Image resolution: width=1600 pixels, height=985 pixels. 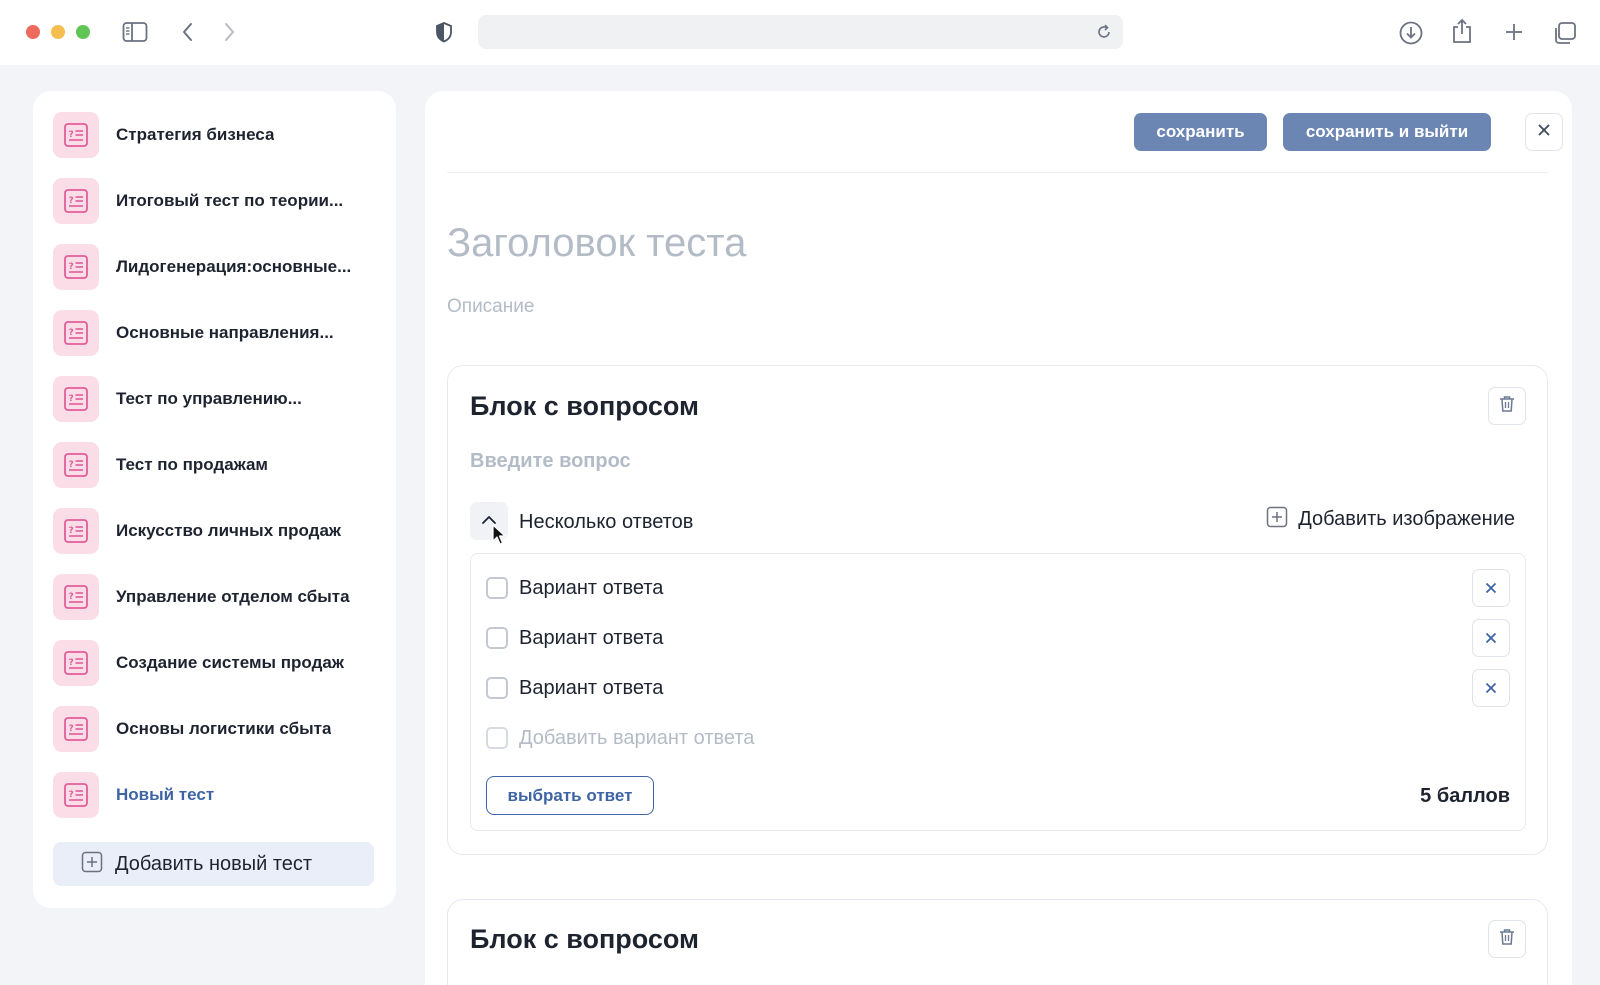 I want to click on question-input: Введите вопрос, so click(x=550, y=461).